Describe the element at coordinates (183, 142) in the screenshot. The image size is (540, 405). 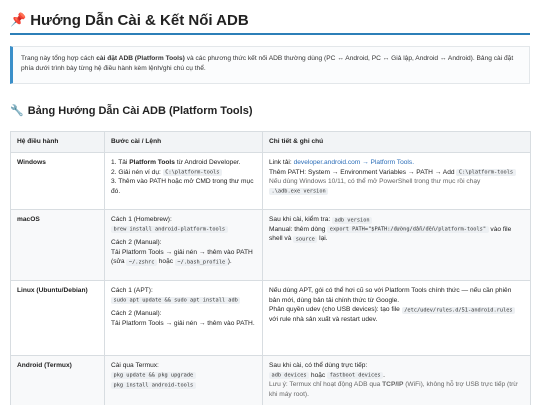
I see `column-header-steps: Bước cài / Lệnh` at that location.